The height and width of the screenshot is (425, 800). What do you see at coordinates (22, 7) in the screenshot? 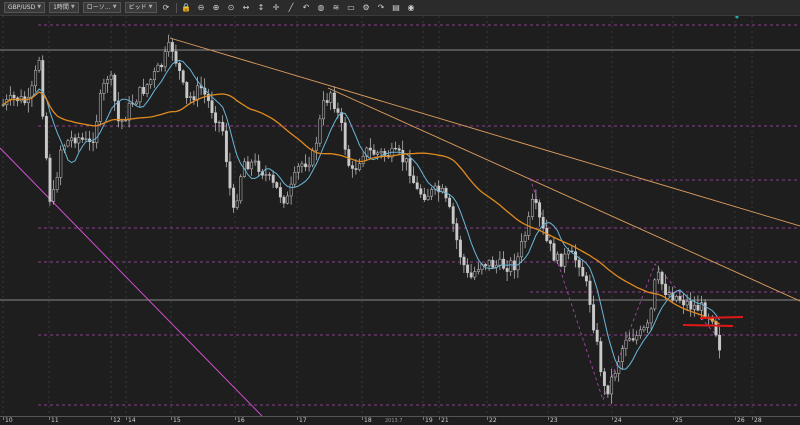
I see `symbol-label: GBP/USD` at bounding box center [22, 7].